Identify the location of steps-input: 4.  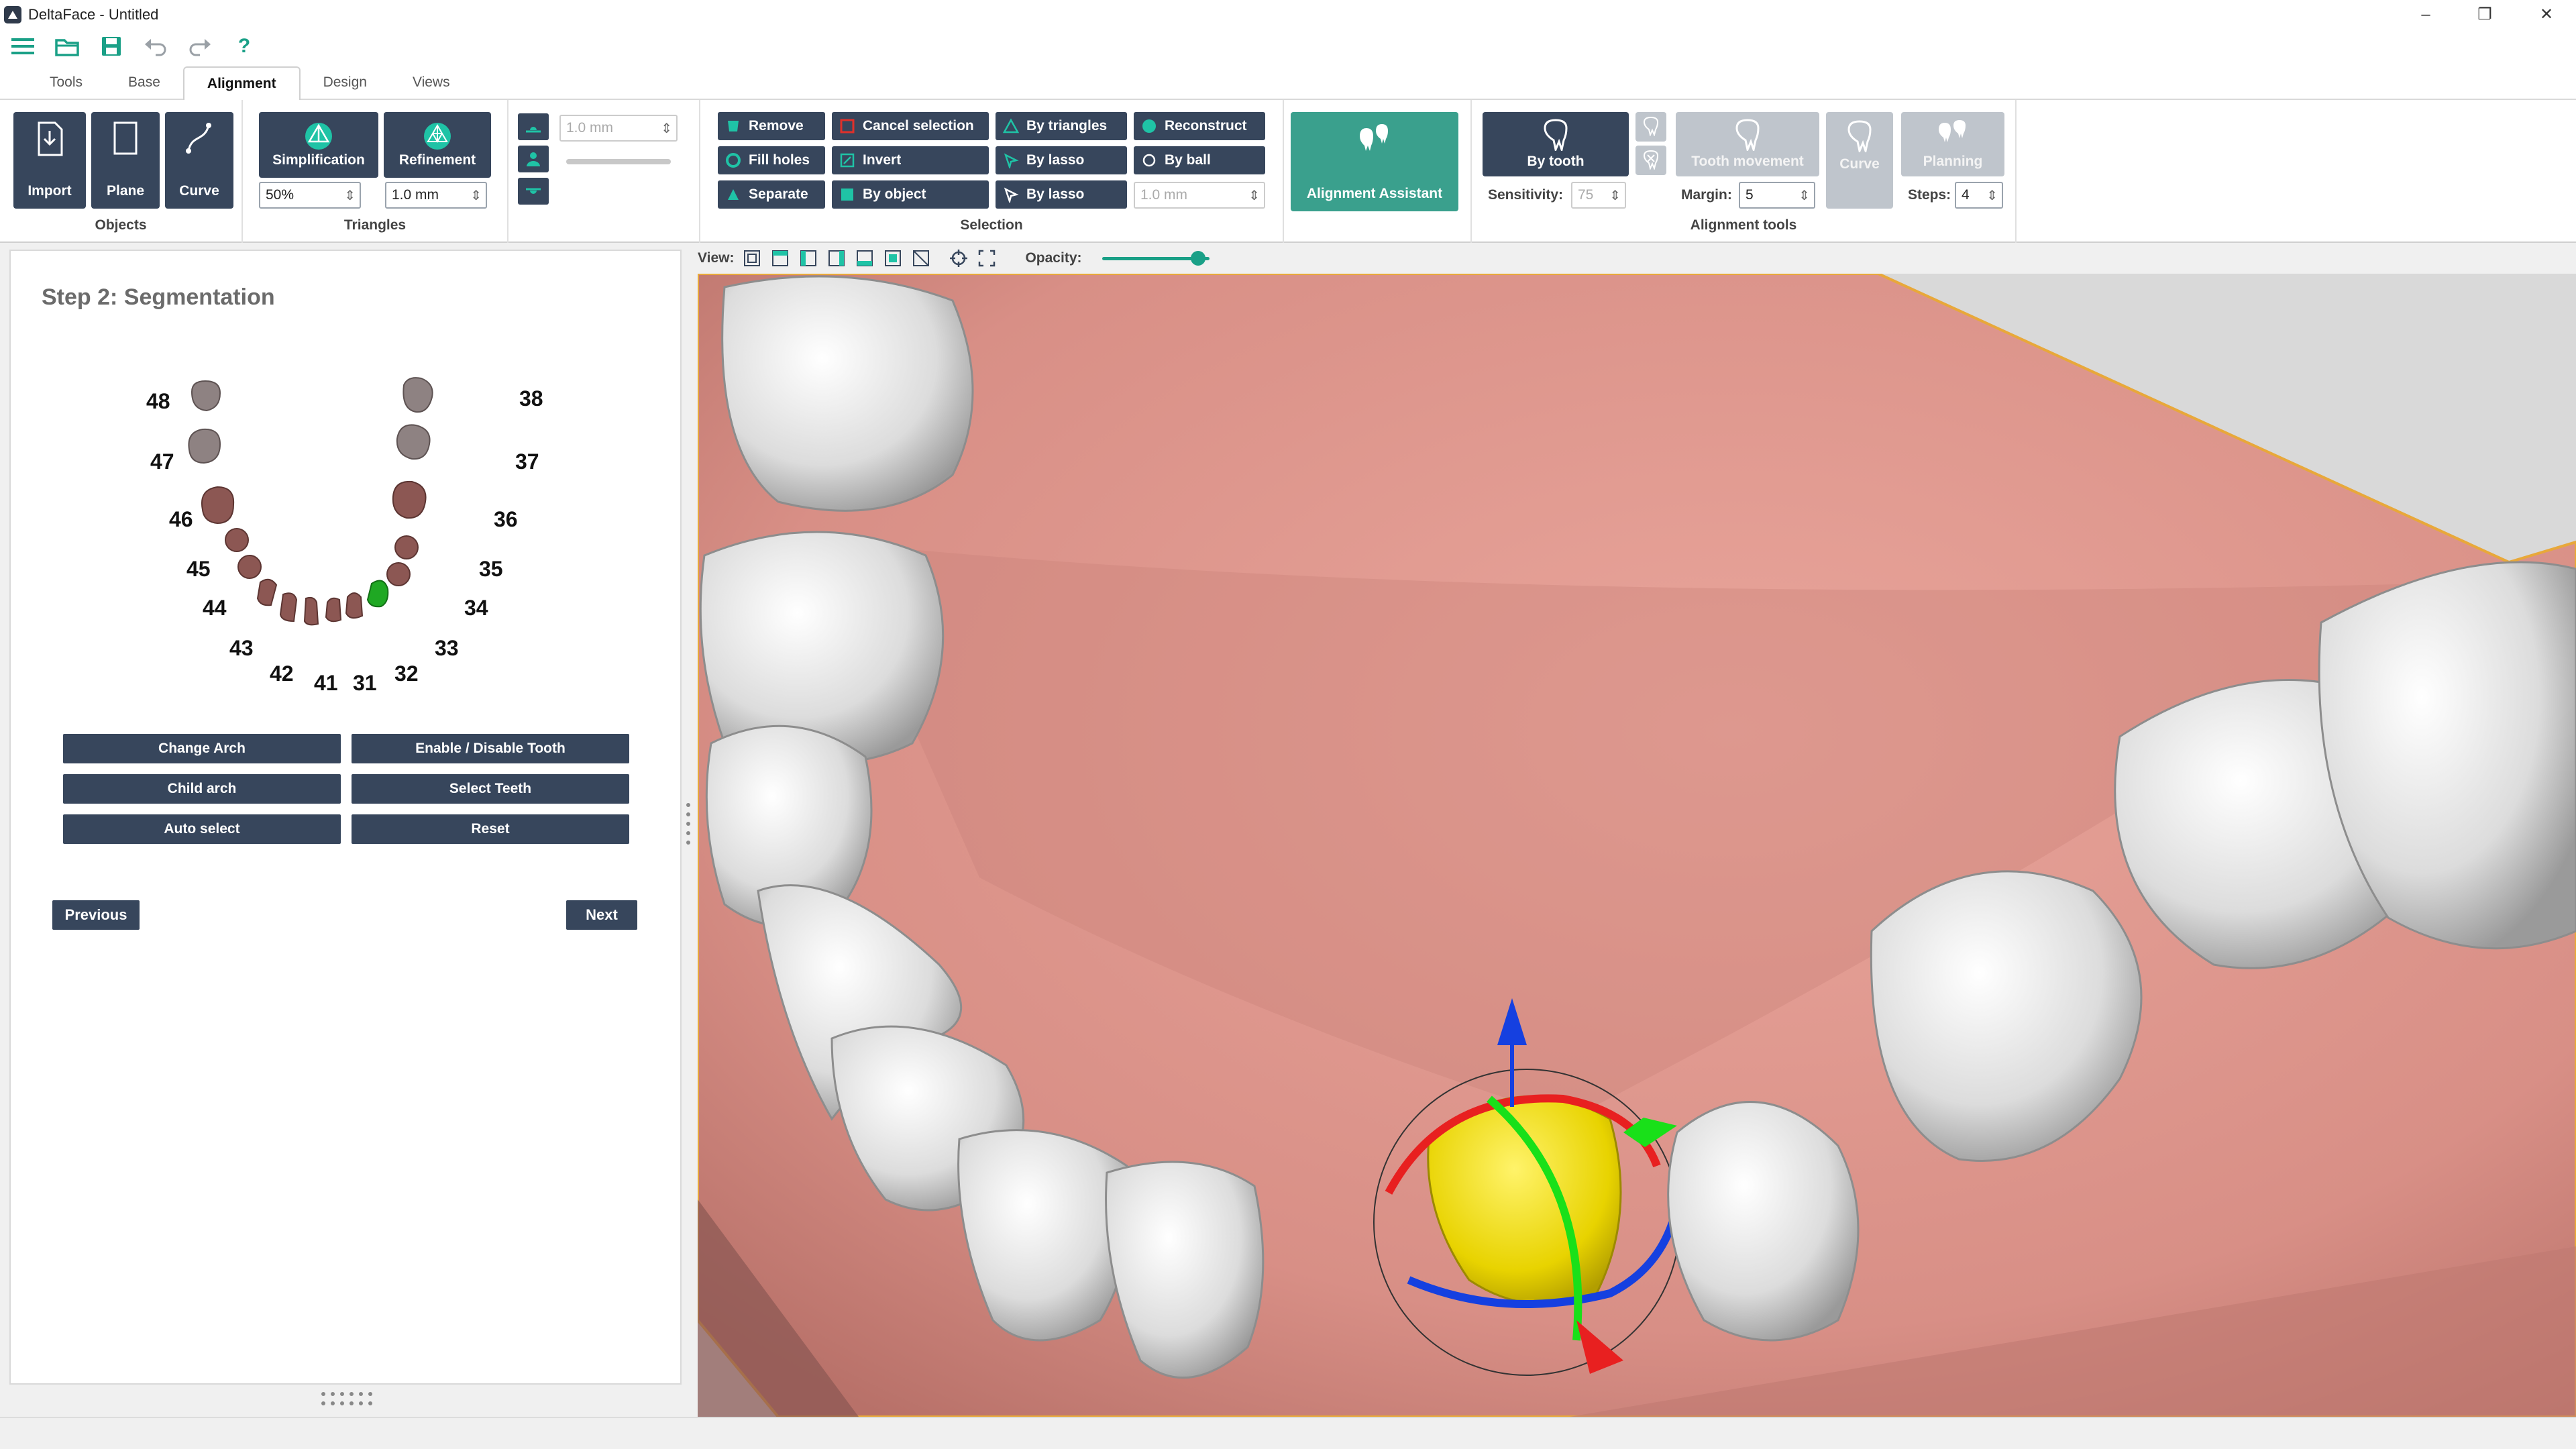
(1979, 195).